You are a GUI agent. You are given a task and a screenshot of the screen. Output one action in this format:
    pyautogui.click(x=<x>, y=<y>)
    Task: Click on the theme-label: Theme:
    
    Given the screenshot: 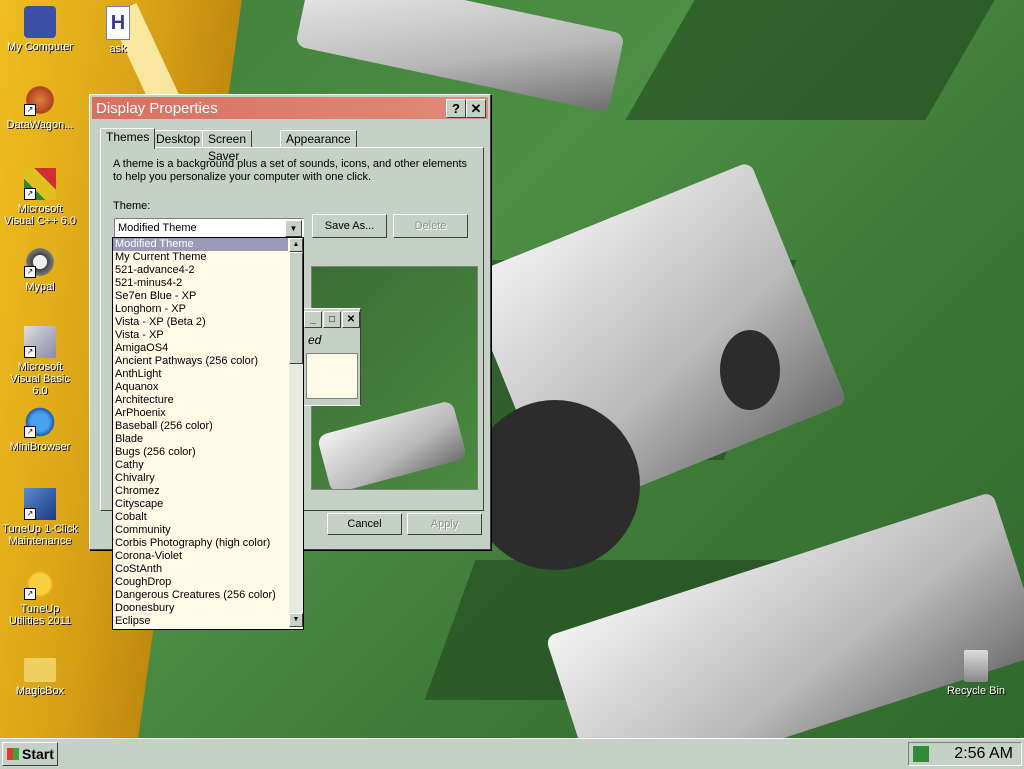 What is the action you would take?
    pyautogui.click(x=132, y=206)
    